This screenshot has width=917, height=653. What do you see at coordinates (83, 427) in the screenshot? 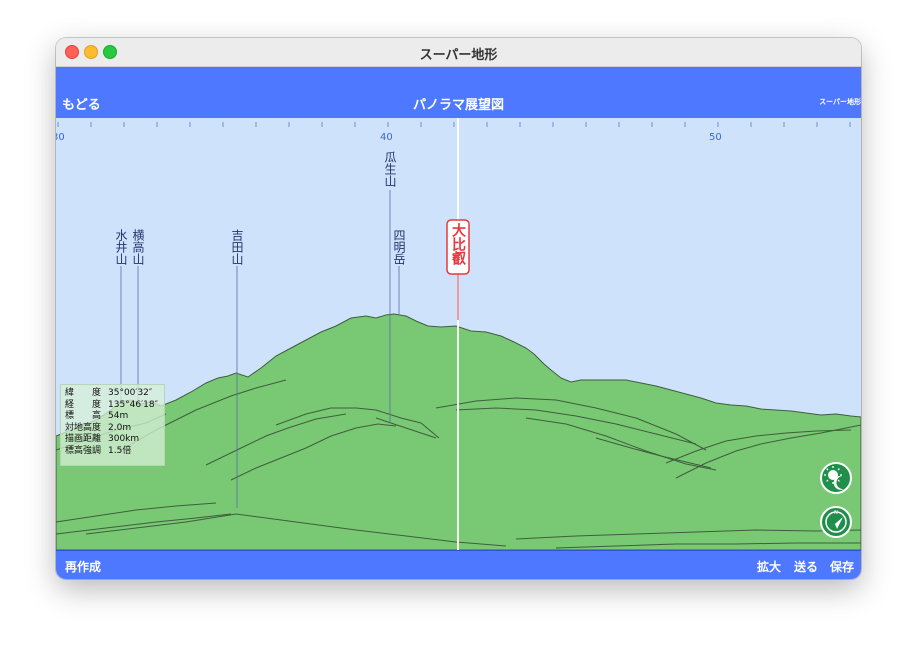
I see `info-label: 対地高度` at bounding box center [83, 427].